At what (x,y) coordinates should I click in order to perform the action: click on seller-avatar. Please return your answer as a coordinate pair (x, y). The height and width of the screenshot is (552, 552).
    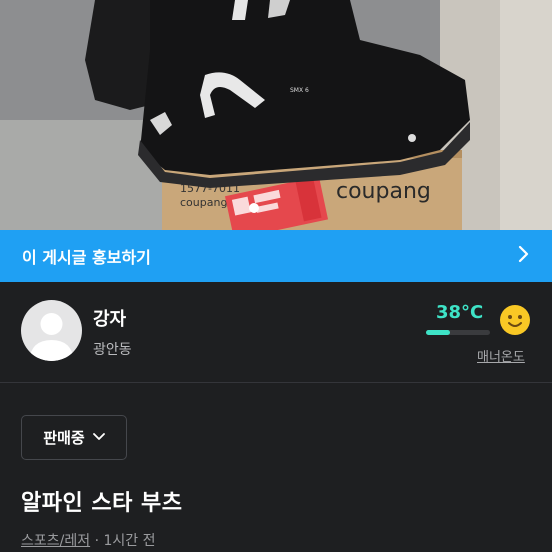
    Looking at the image, I should click on (51, 330).